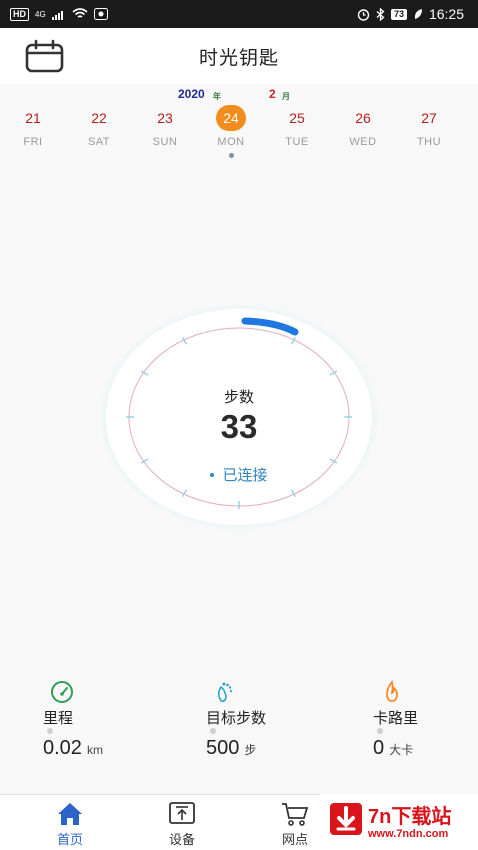 Image resolution: width=478 pixels, height=850 pixels. I want to click on page-title: 时光钥匙, so click(238, 58).